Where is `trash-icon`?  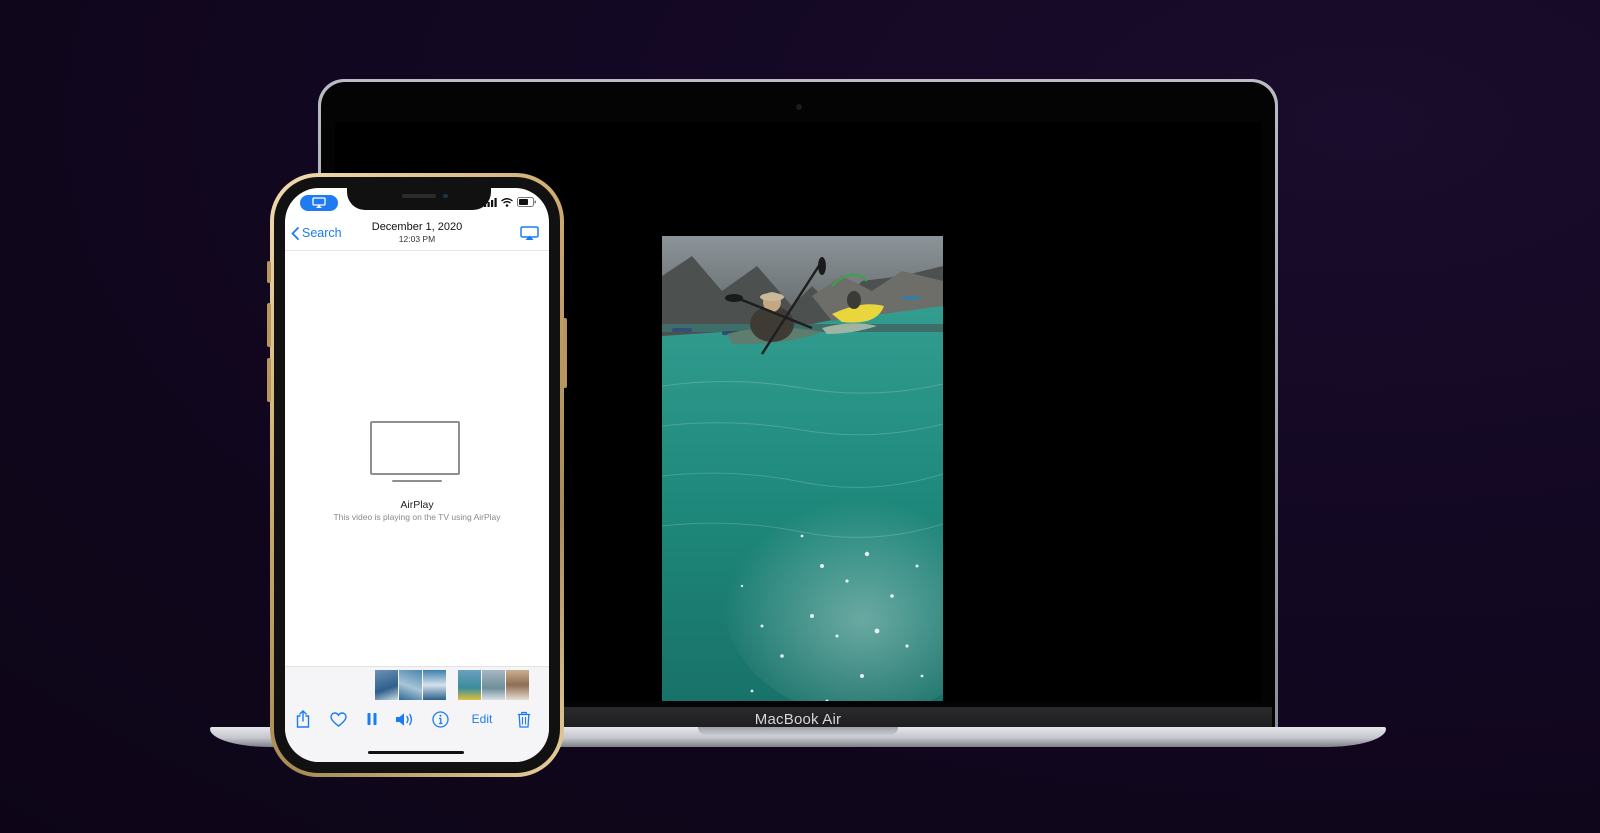
trash-icon is located at coordinates (524, 719).